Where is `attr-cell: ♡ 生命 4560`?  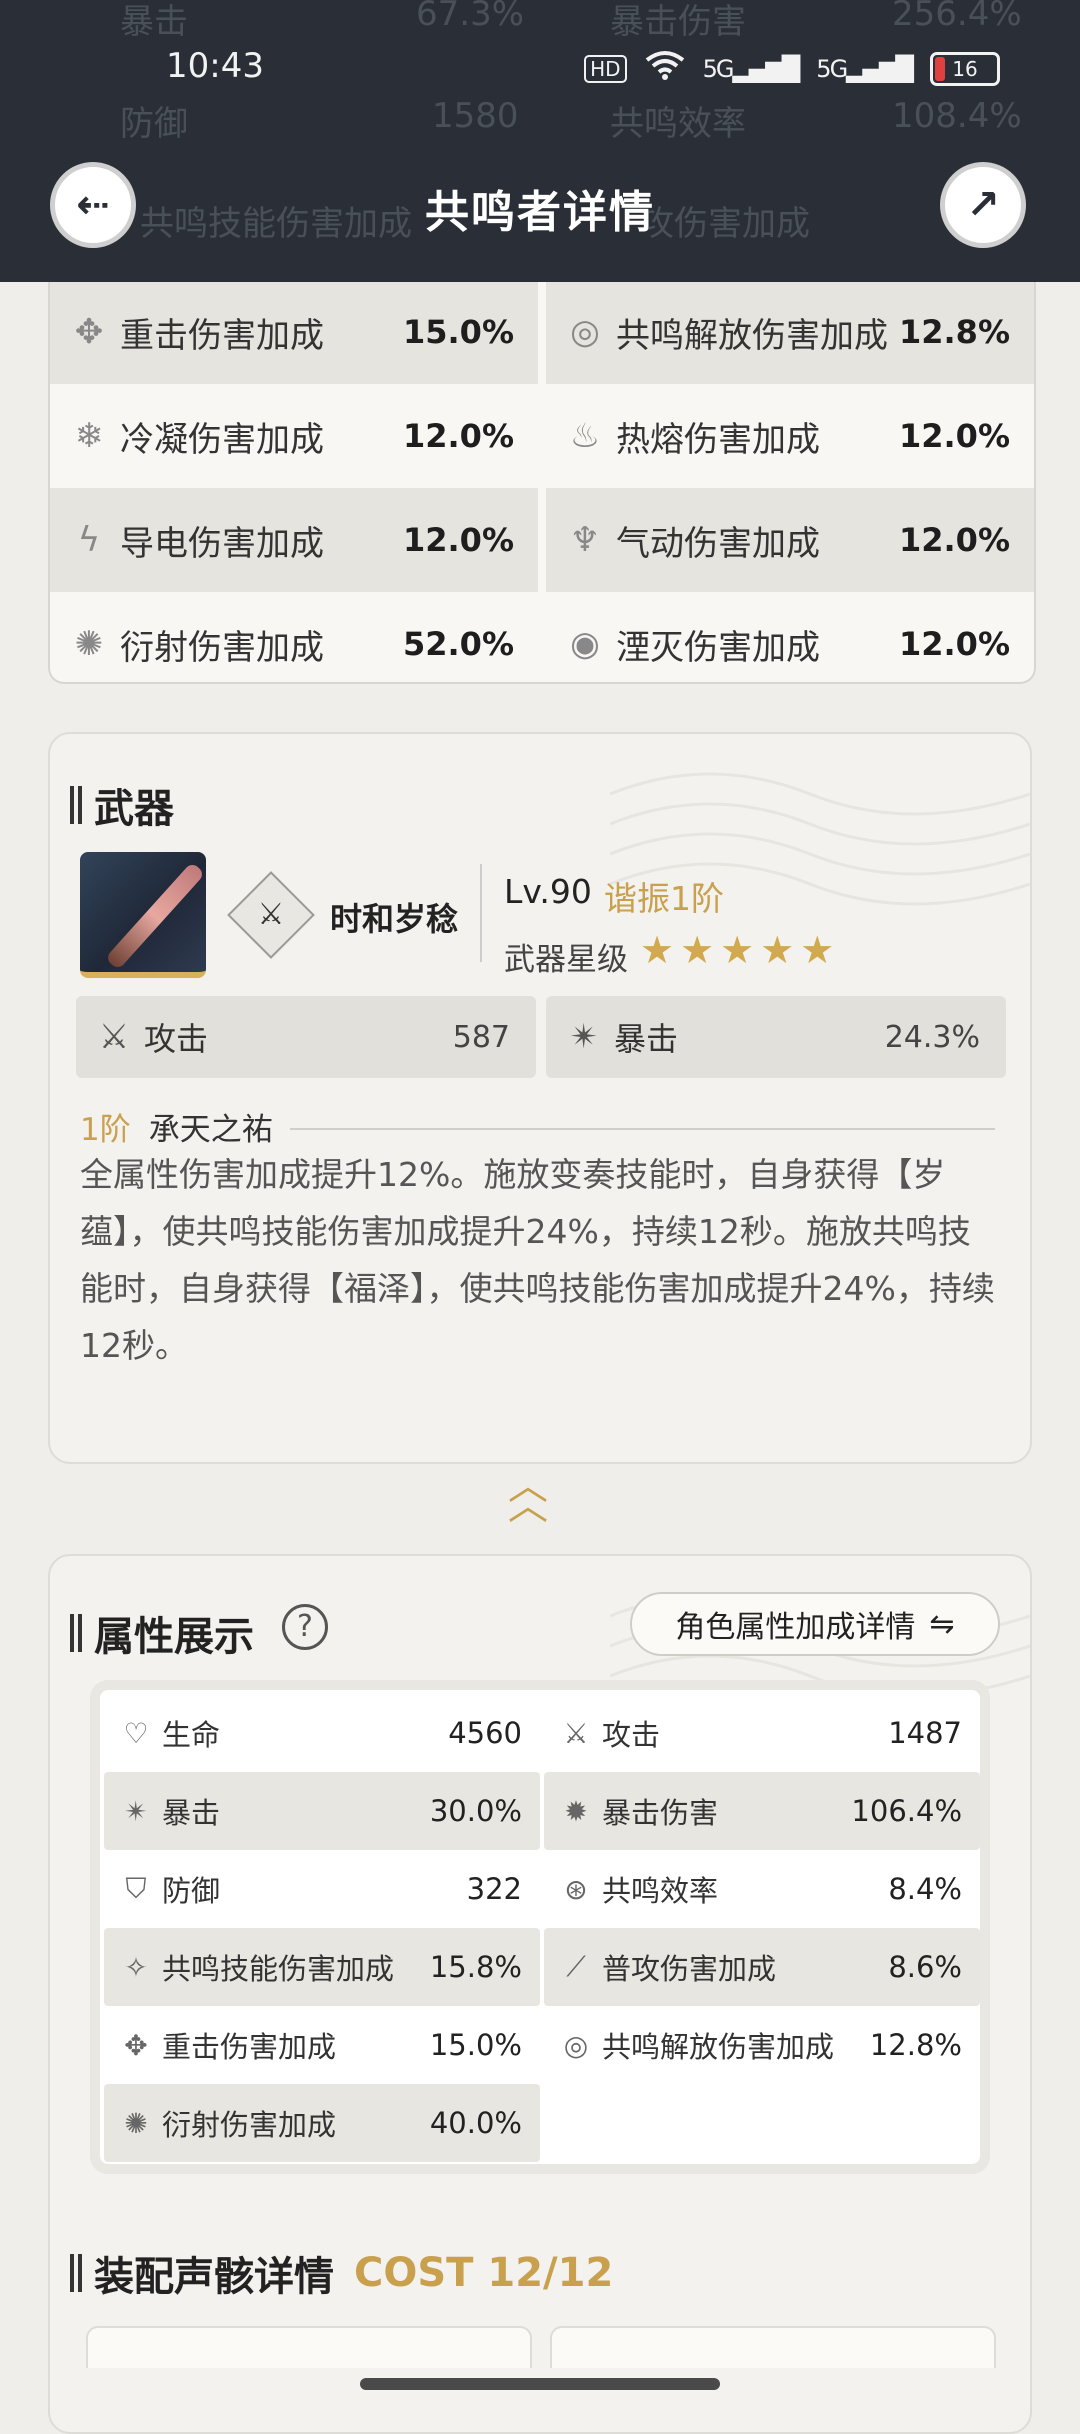
attr-cell: ♡ 生命 4560 is located at coordinates (322, 1733).